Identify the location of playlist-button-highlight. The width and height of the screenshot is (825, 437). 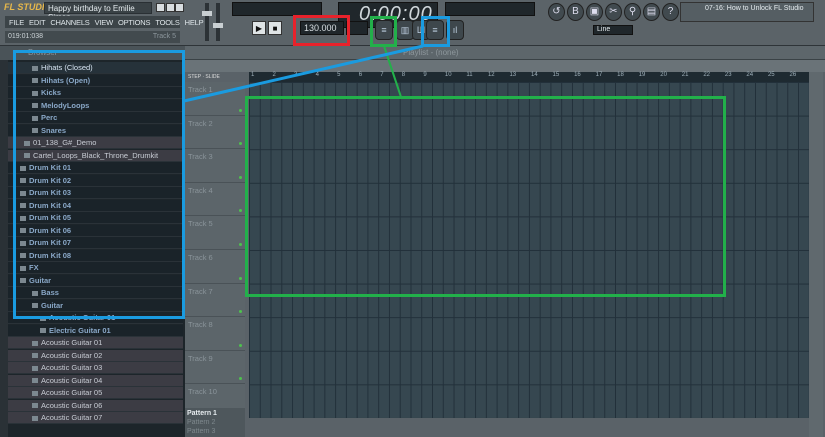
(383, 31).